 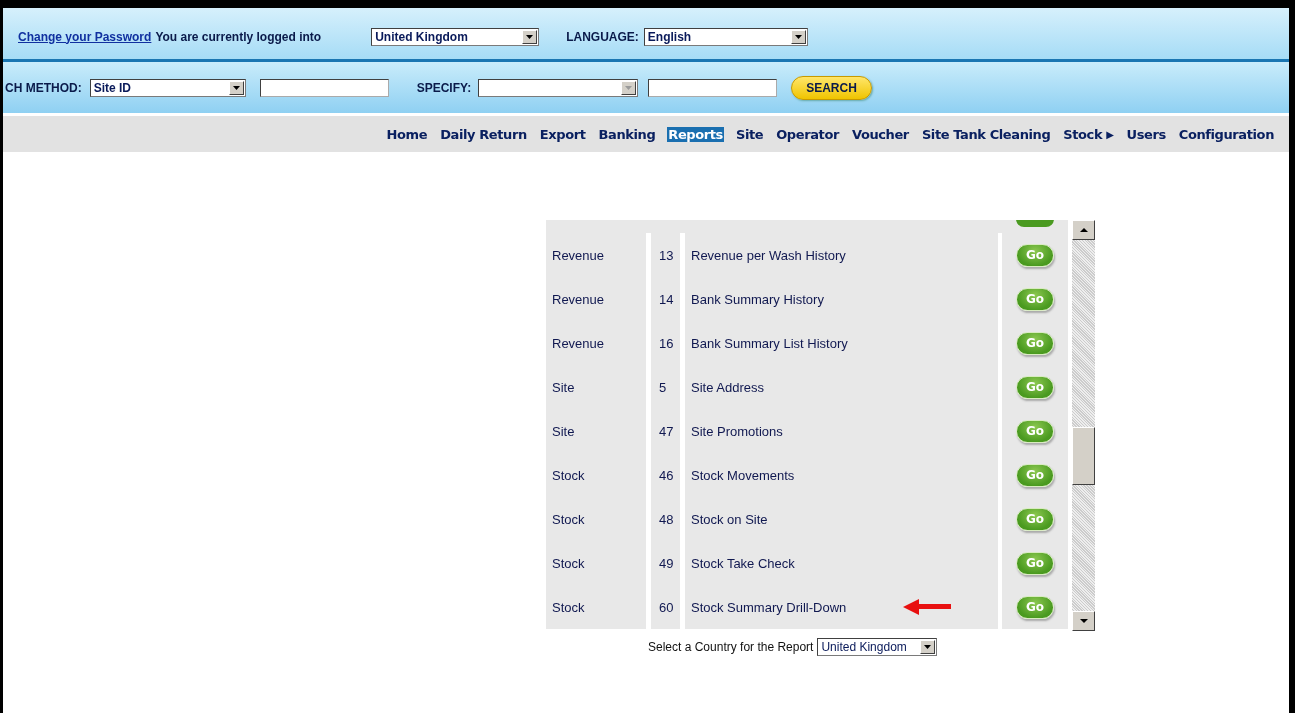 What do you see at coordinates (1088, 134) in the screenshot?
I see `nav-item: Stock ▶` at bounding box center [1088, 134].